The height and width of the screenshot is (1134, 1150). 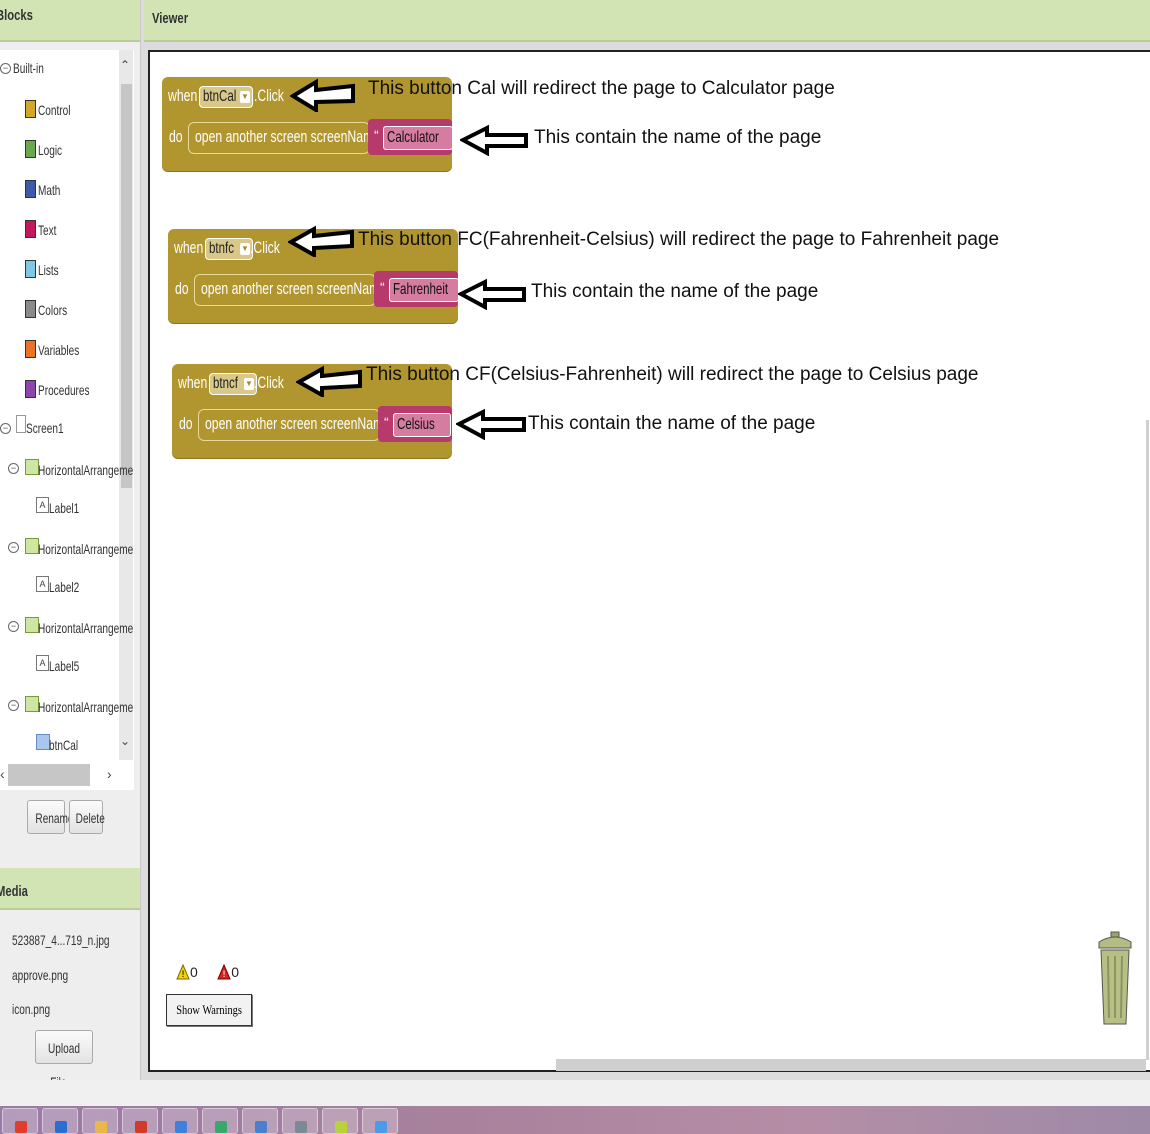 I want to click on tree-item-category: Math, so click(x=53, y=190).